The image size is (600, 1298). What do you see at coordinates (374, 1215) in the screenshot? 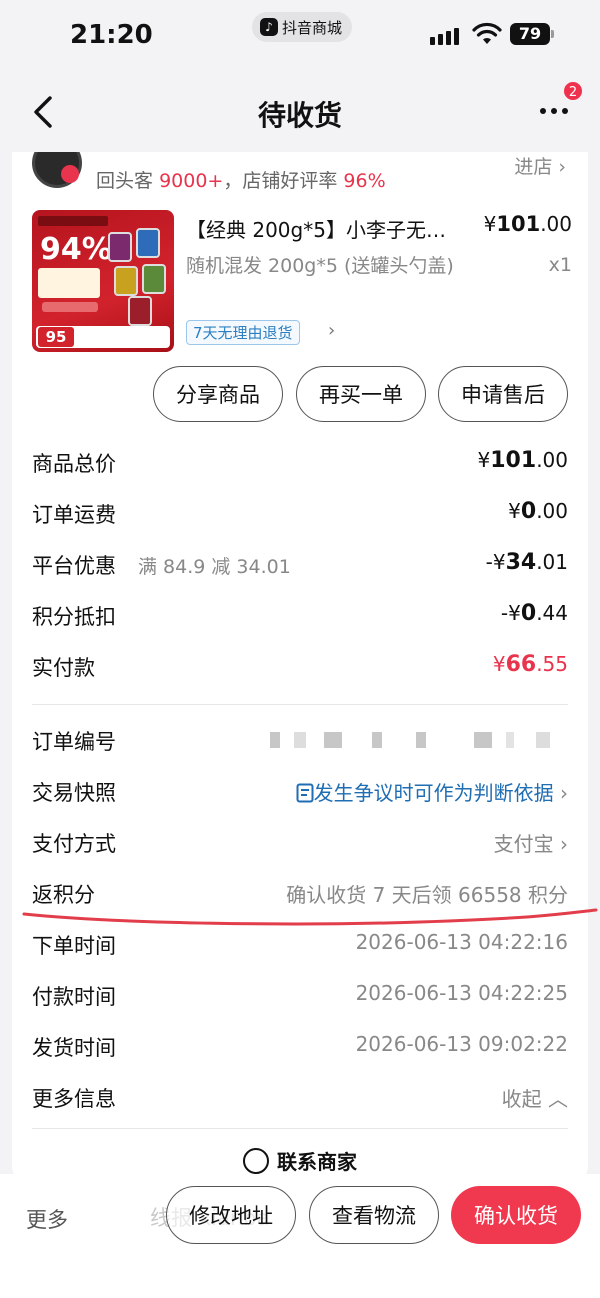
I see `view-logistics-button: 查看物流` at bounding box center [374, 1215].